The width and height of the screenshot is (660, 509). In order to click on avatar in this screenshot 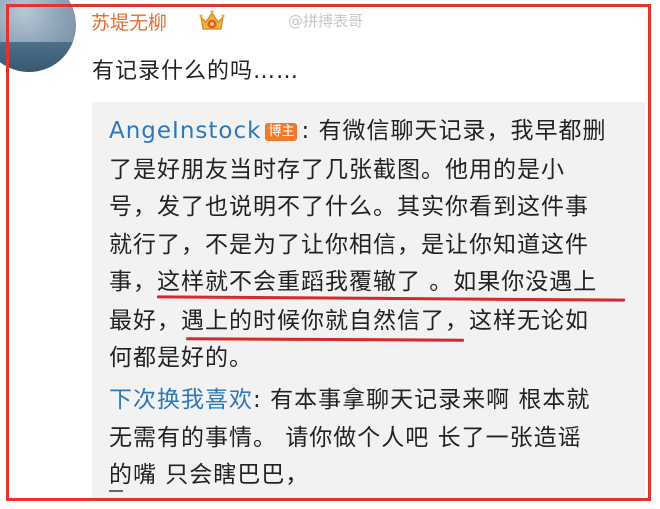, I will do `click(38, 36)`.